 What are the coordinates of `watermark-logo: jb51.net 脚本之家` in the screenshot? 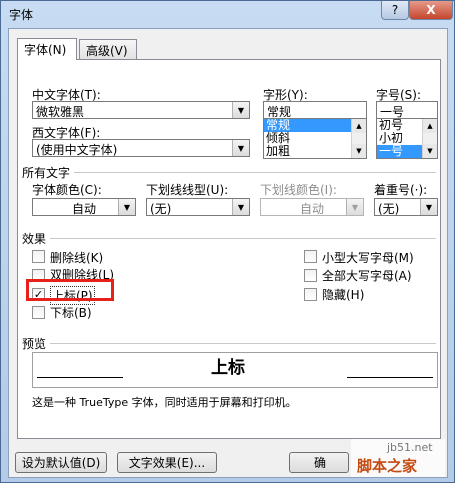 It's located at (398, 458).